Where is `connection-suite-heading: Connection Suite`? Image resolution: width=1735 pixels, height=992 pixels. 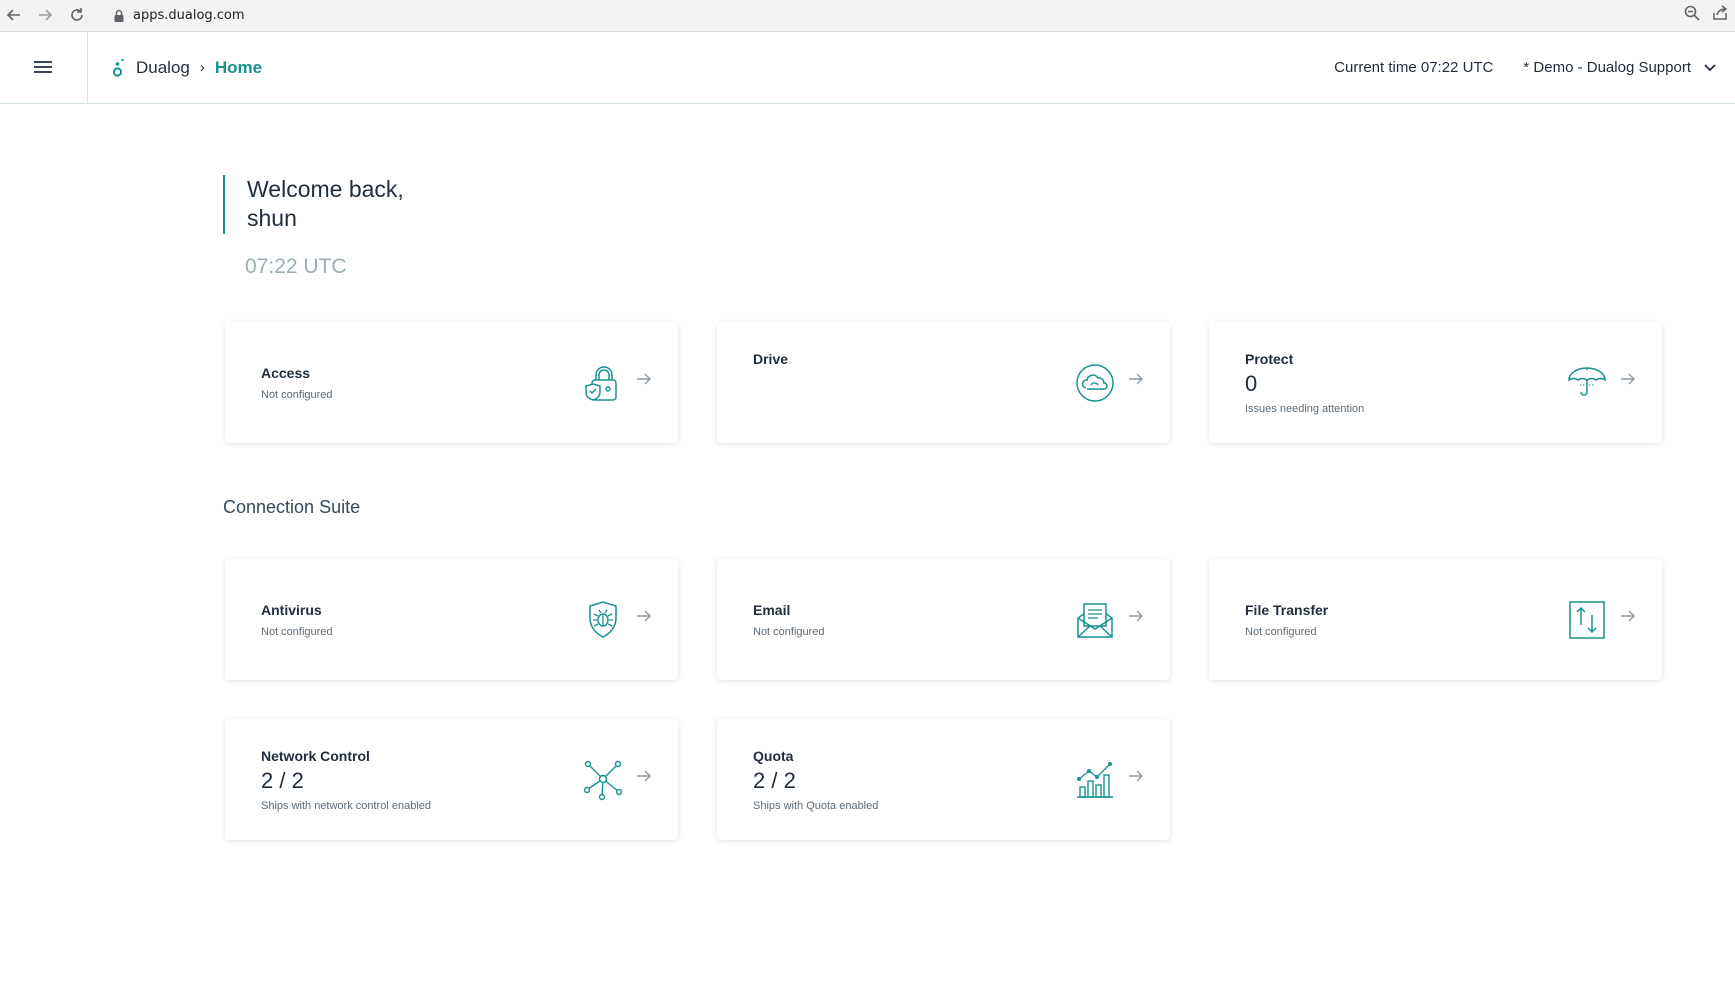 connection-suite-heading: Connection Suite is located at coordinates (292, 507).